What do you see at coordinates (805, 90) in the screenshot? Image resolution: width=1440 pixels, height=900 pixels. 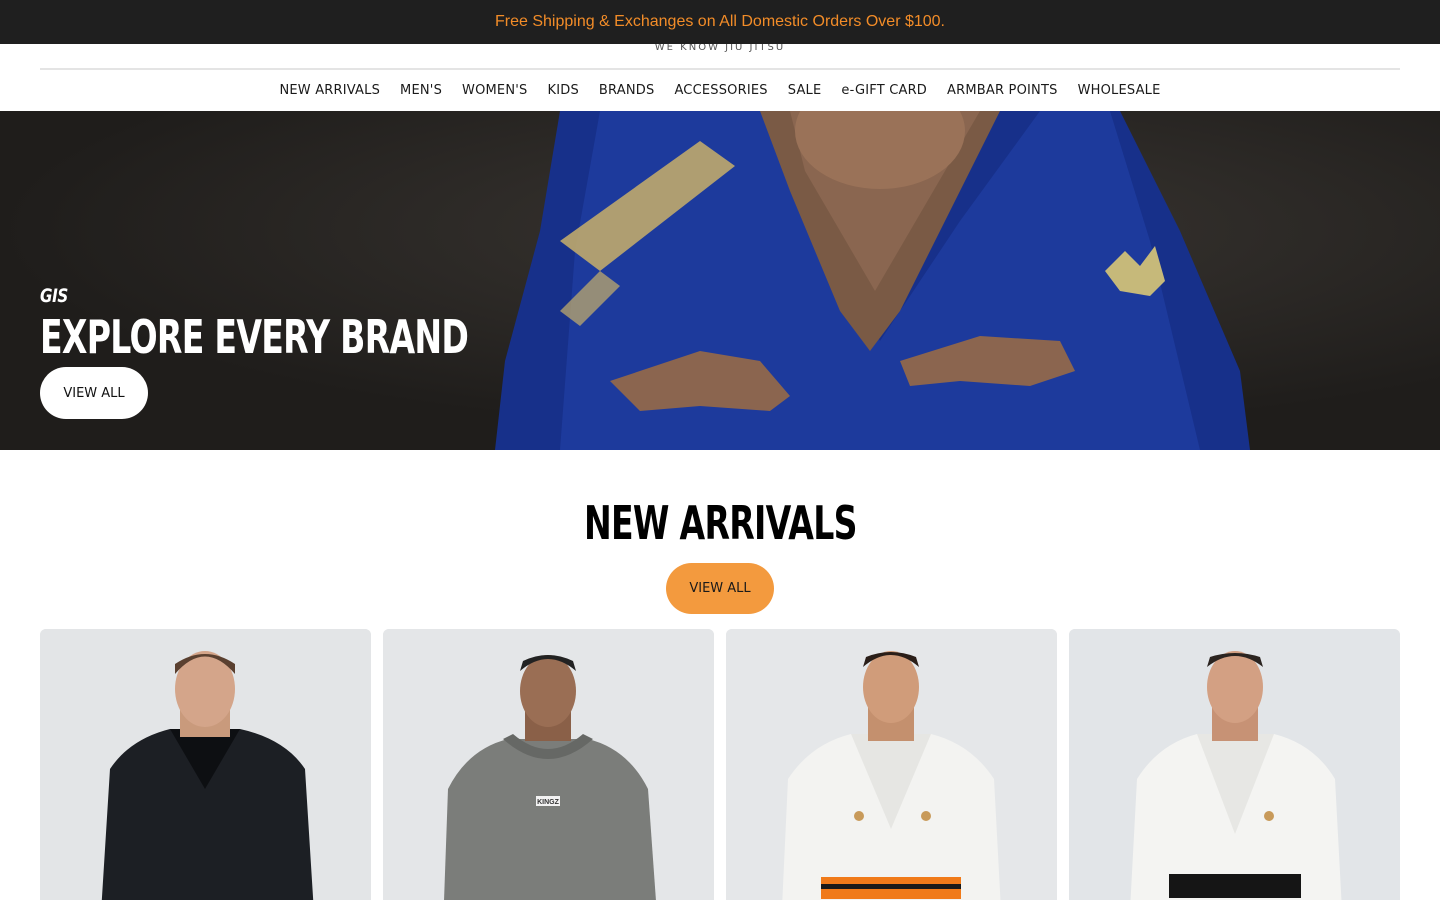 I see `nav-item-sale: SALE` at bounding box center [805, 90].